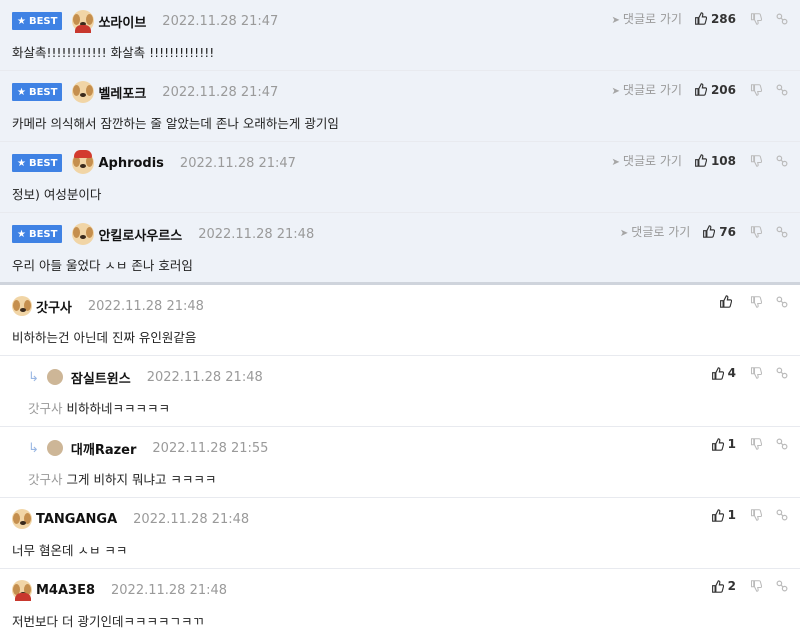 Image resolution: width=800 pixels, height=638 pixels. What do you see at coordinates (122, 92) in the screenshot?
I see `comment-author: 벨레포크` at bounding box center [122, 92].